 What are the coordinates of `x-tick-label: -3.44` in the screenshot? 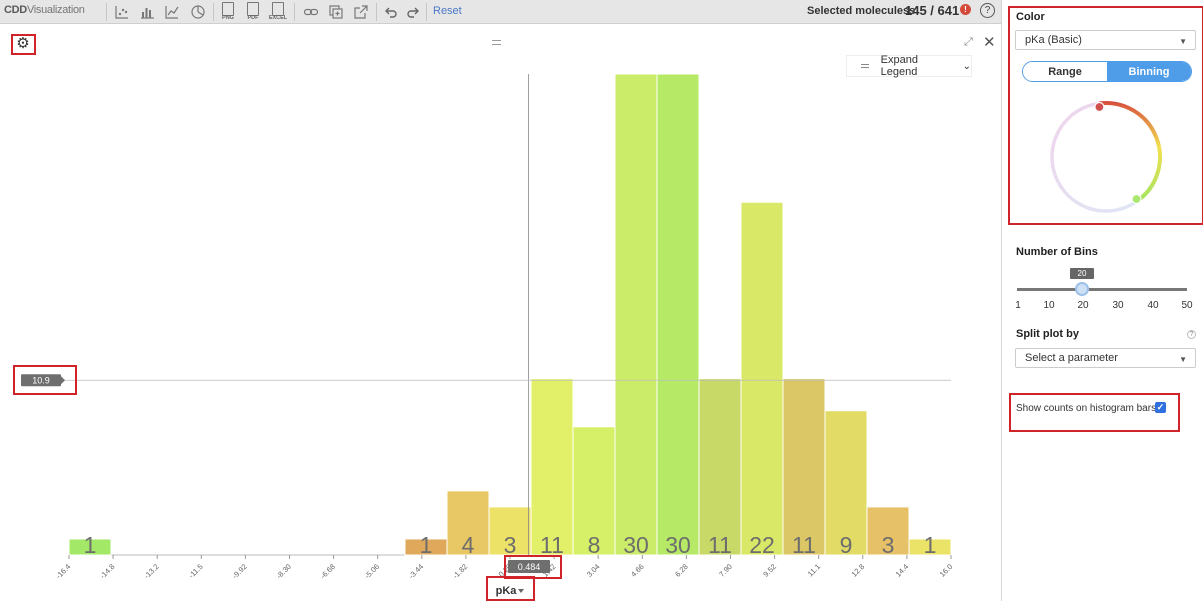 It's located at (416, 571).